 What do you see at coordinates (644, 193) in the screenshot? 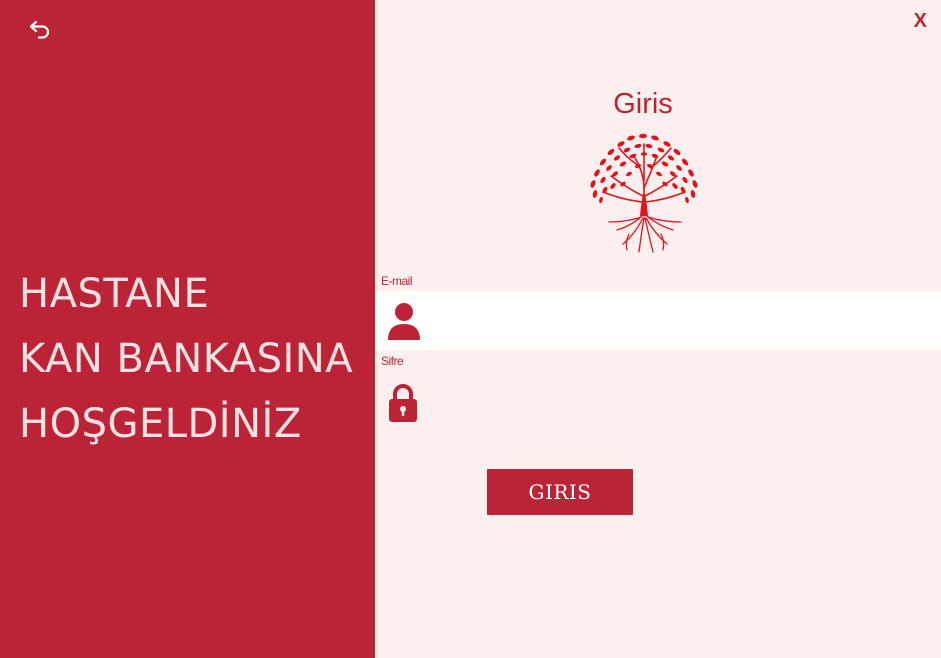
I see `tree-icon` at bounding box center [644, 193].